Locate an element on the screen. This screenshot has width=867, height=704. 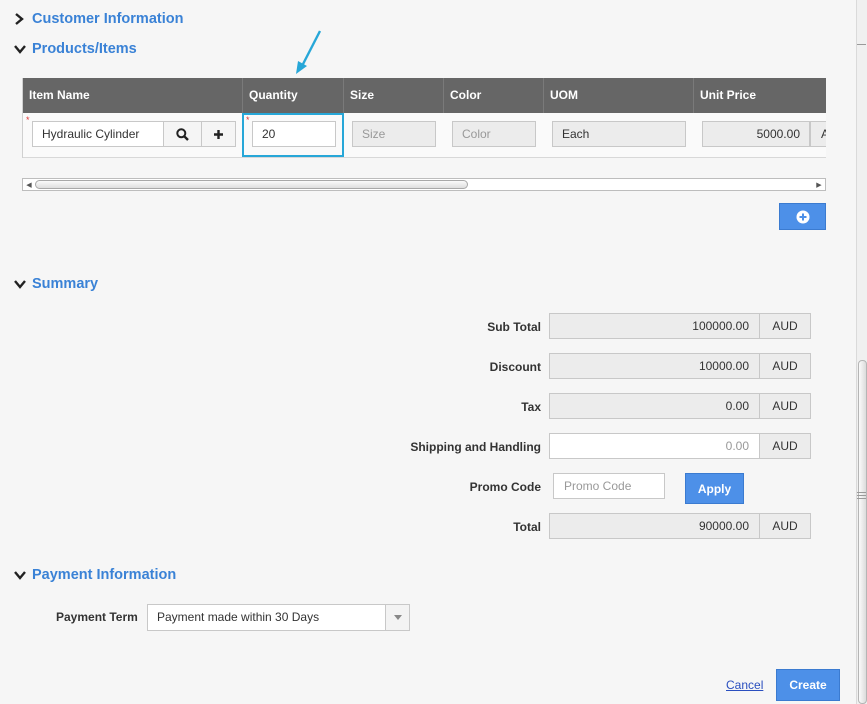
promo-code-label: Promo Code is located at coordinates (505, 487).